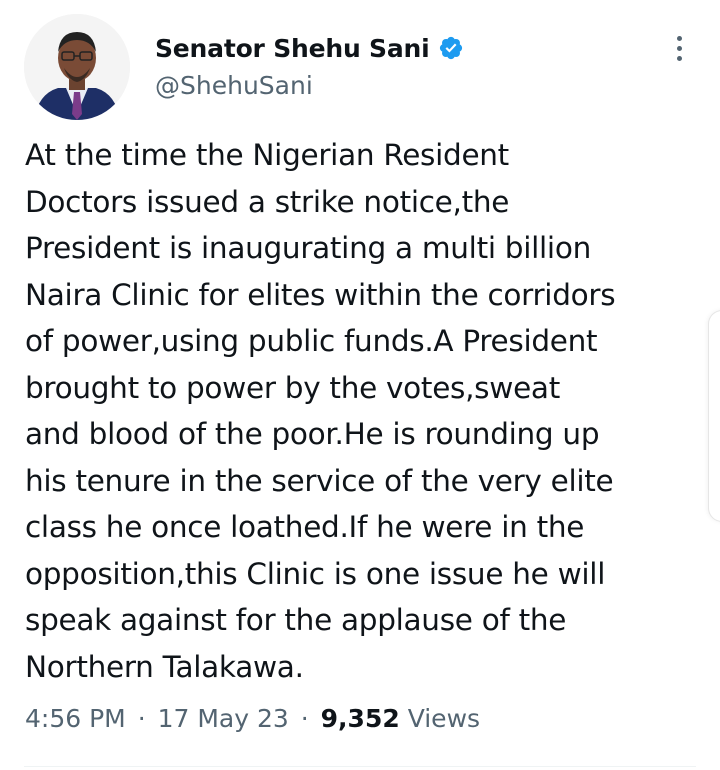  What do you see at coordinates (360, 718) in the screenshot?
I see `views-count: 9,352` at bounding box center [360, 718].